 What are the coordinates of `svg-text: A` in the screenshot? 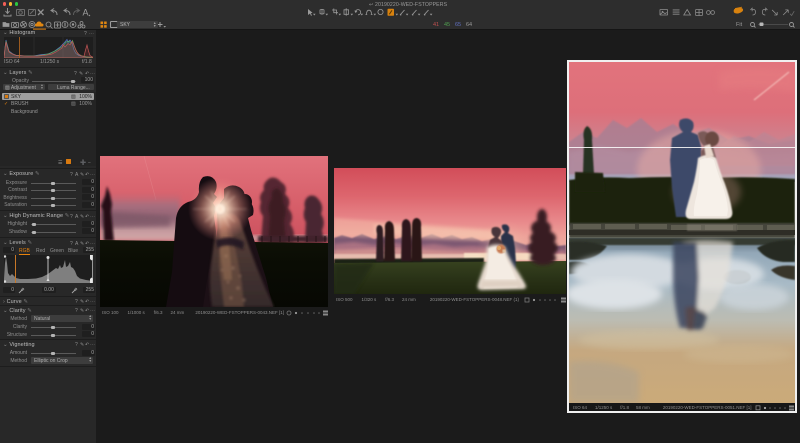 It's located at (86, 13).